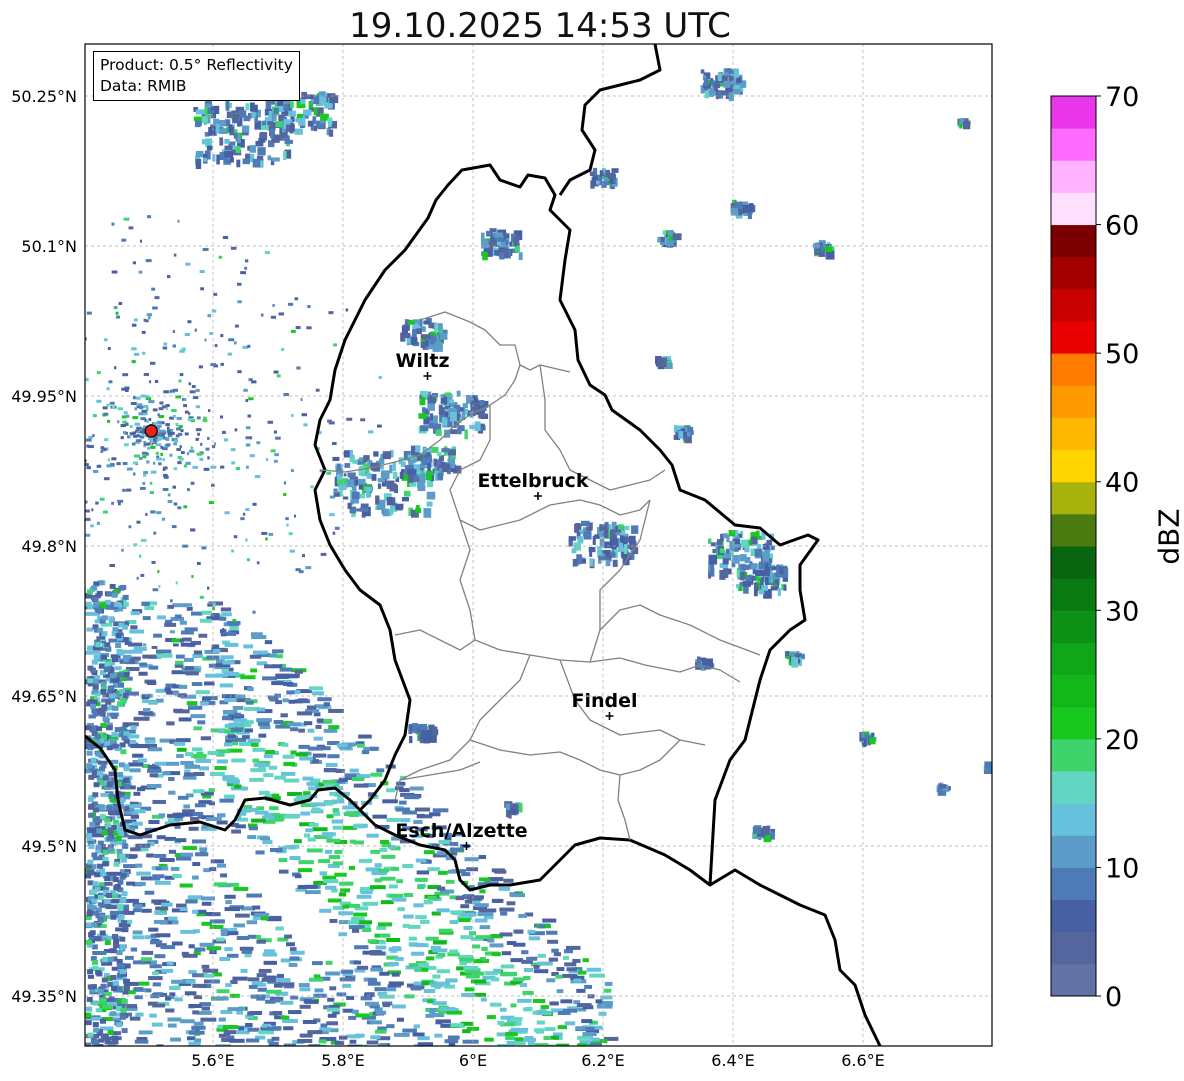 The width and height of the screenshot is (1184, 1081). I want to click on colorbar-tick-label: 30, so click(1122, 611).